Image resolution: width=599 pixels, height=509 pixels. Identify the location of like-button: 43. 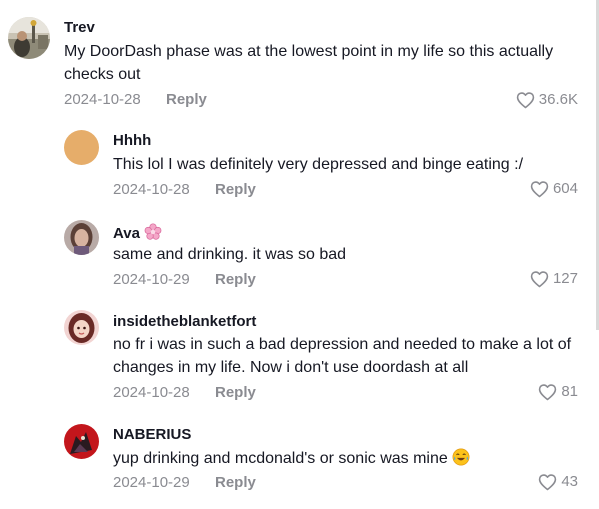
(558, 482).